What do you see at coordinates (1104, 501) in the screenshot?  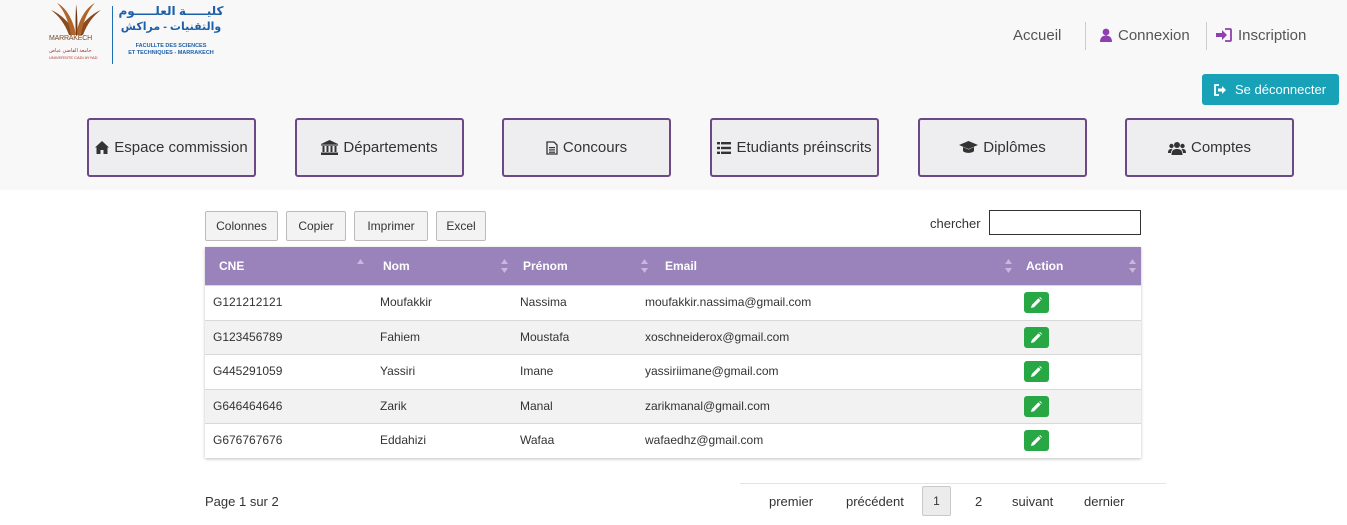 I see `pagination-last: dernier` at bounding box center [1104, 501].